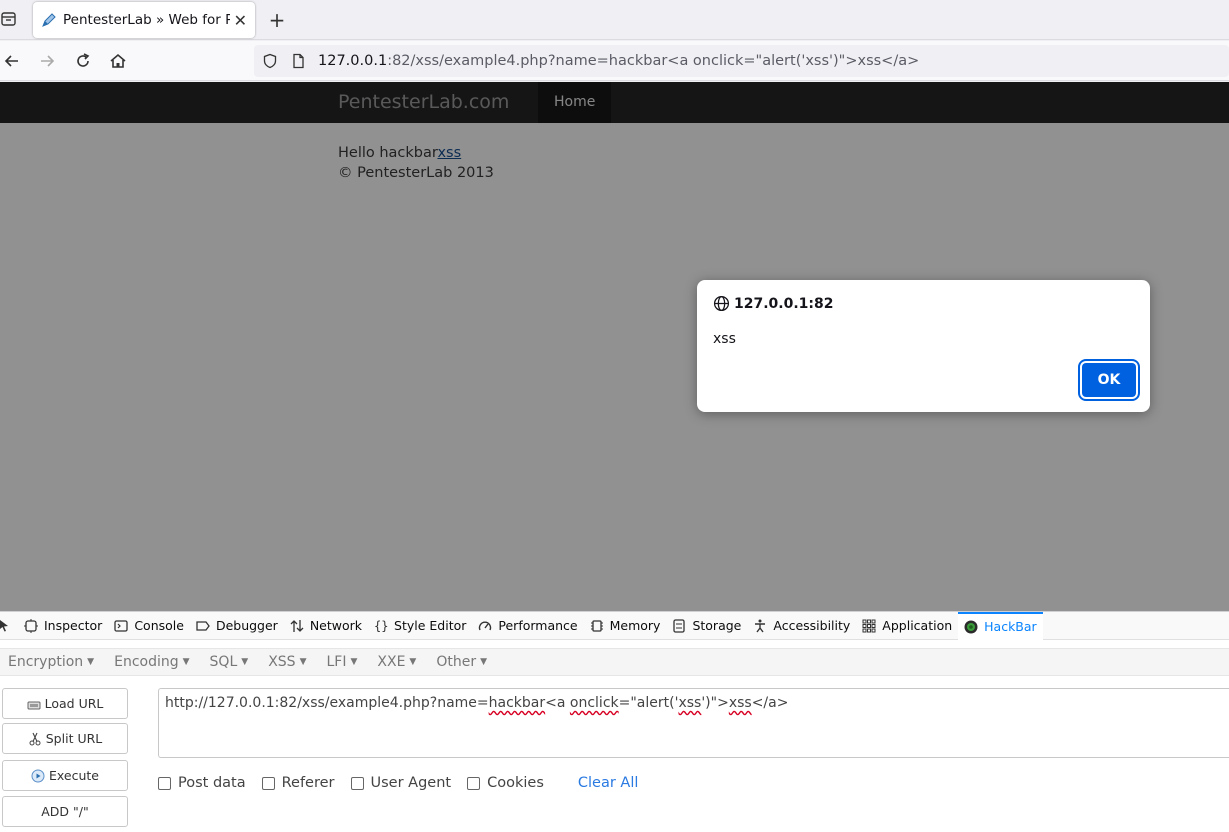 Image resolution: width=1229 pixels, height=832 pixels. I want to click on menu-other: Other ▼, so click(461, 662).